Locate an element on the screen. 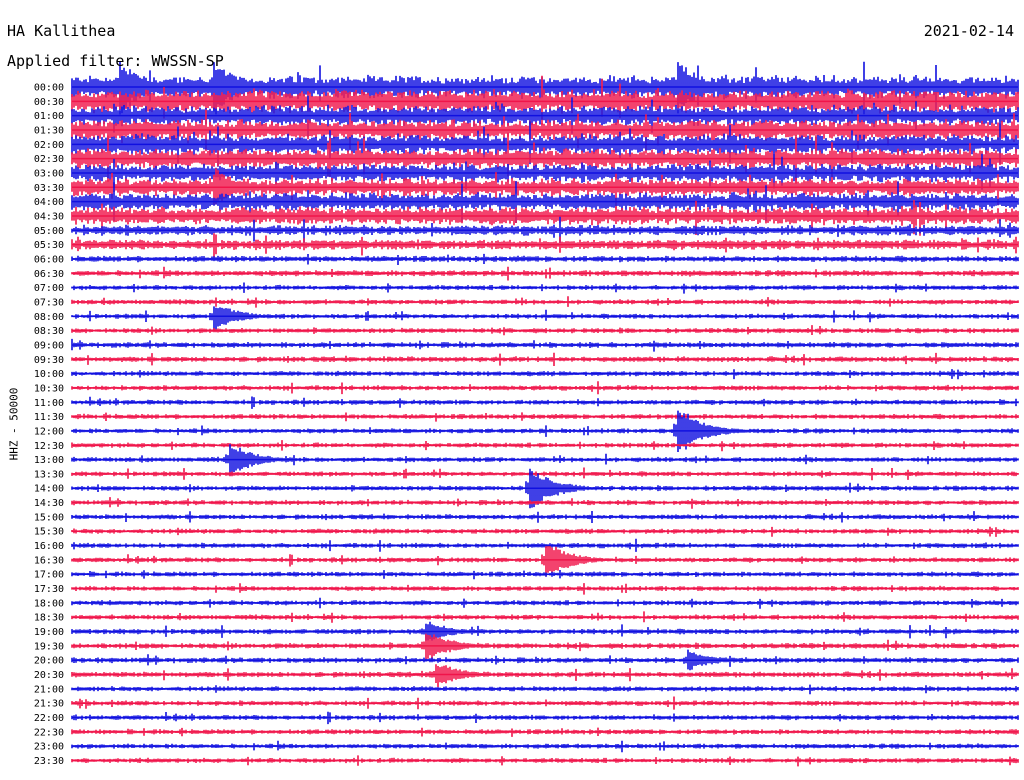  time-label: 15:30 is located at coordinates (49, 532).